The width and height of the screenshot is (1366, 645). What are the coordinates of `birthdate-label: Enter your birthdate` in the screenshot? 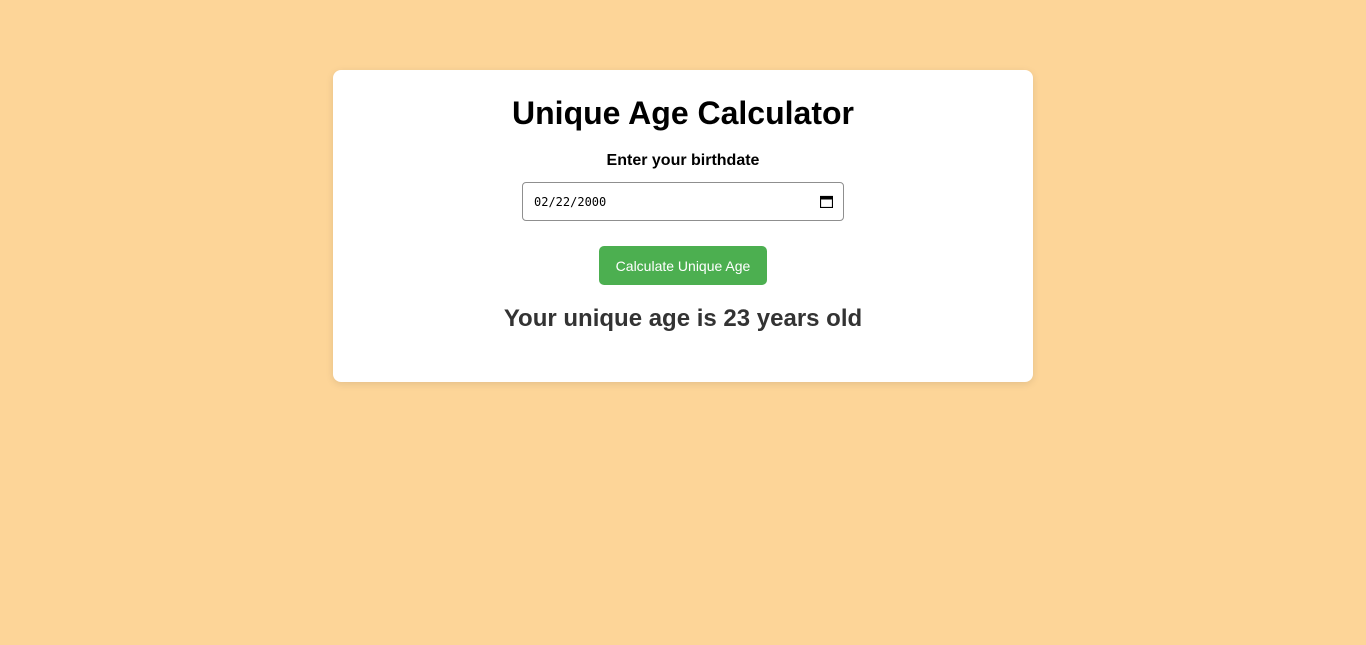 It's located at (683, 160).